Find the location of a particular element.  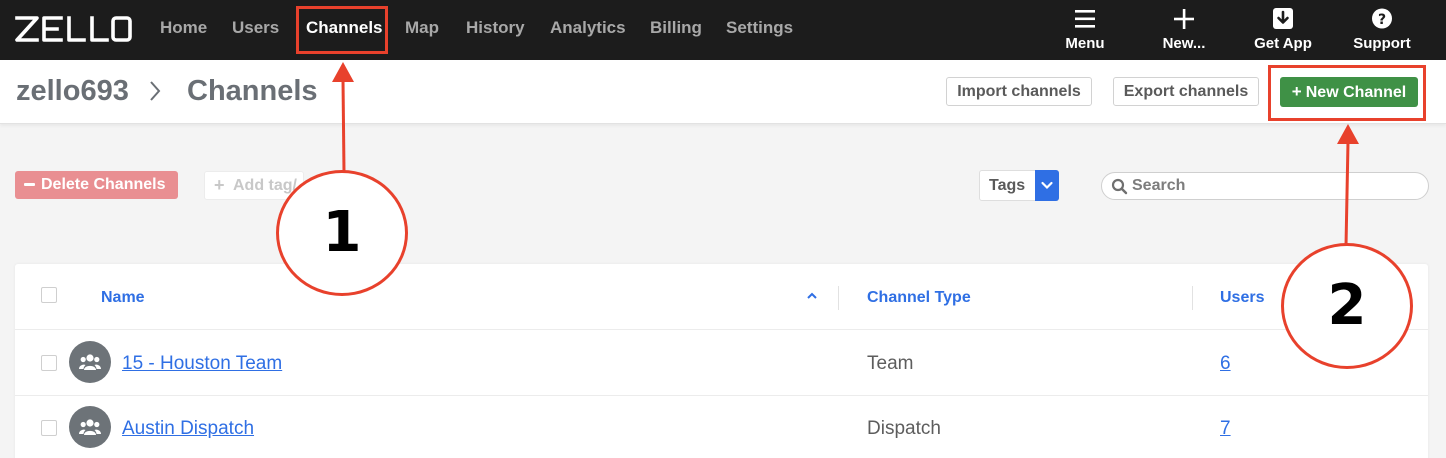

chevron-right-icon is located at coordinates (155, 91).